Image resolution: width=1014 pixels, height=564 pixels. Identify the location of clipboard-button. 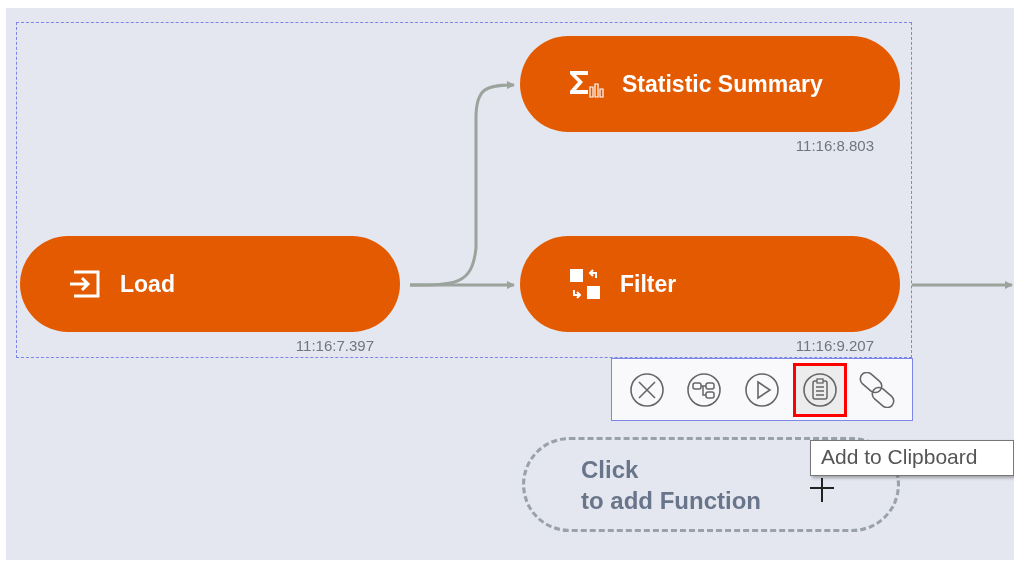
(819, 389).